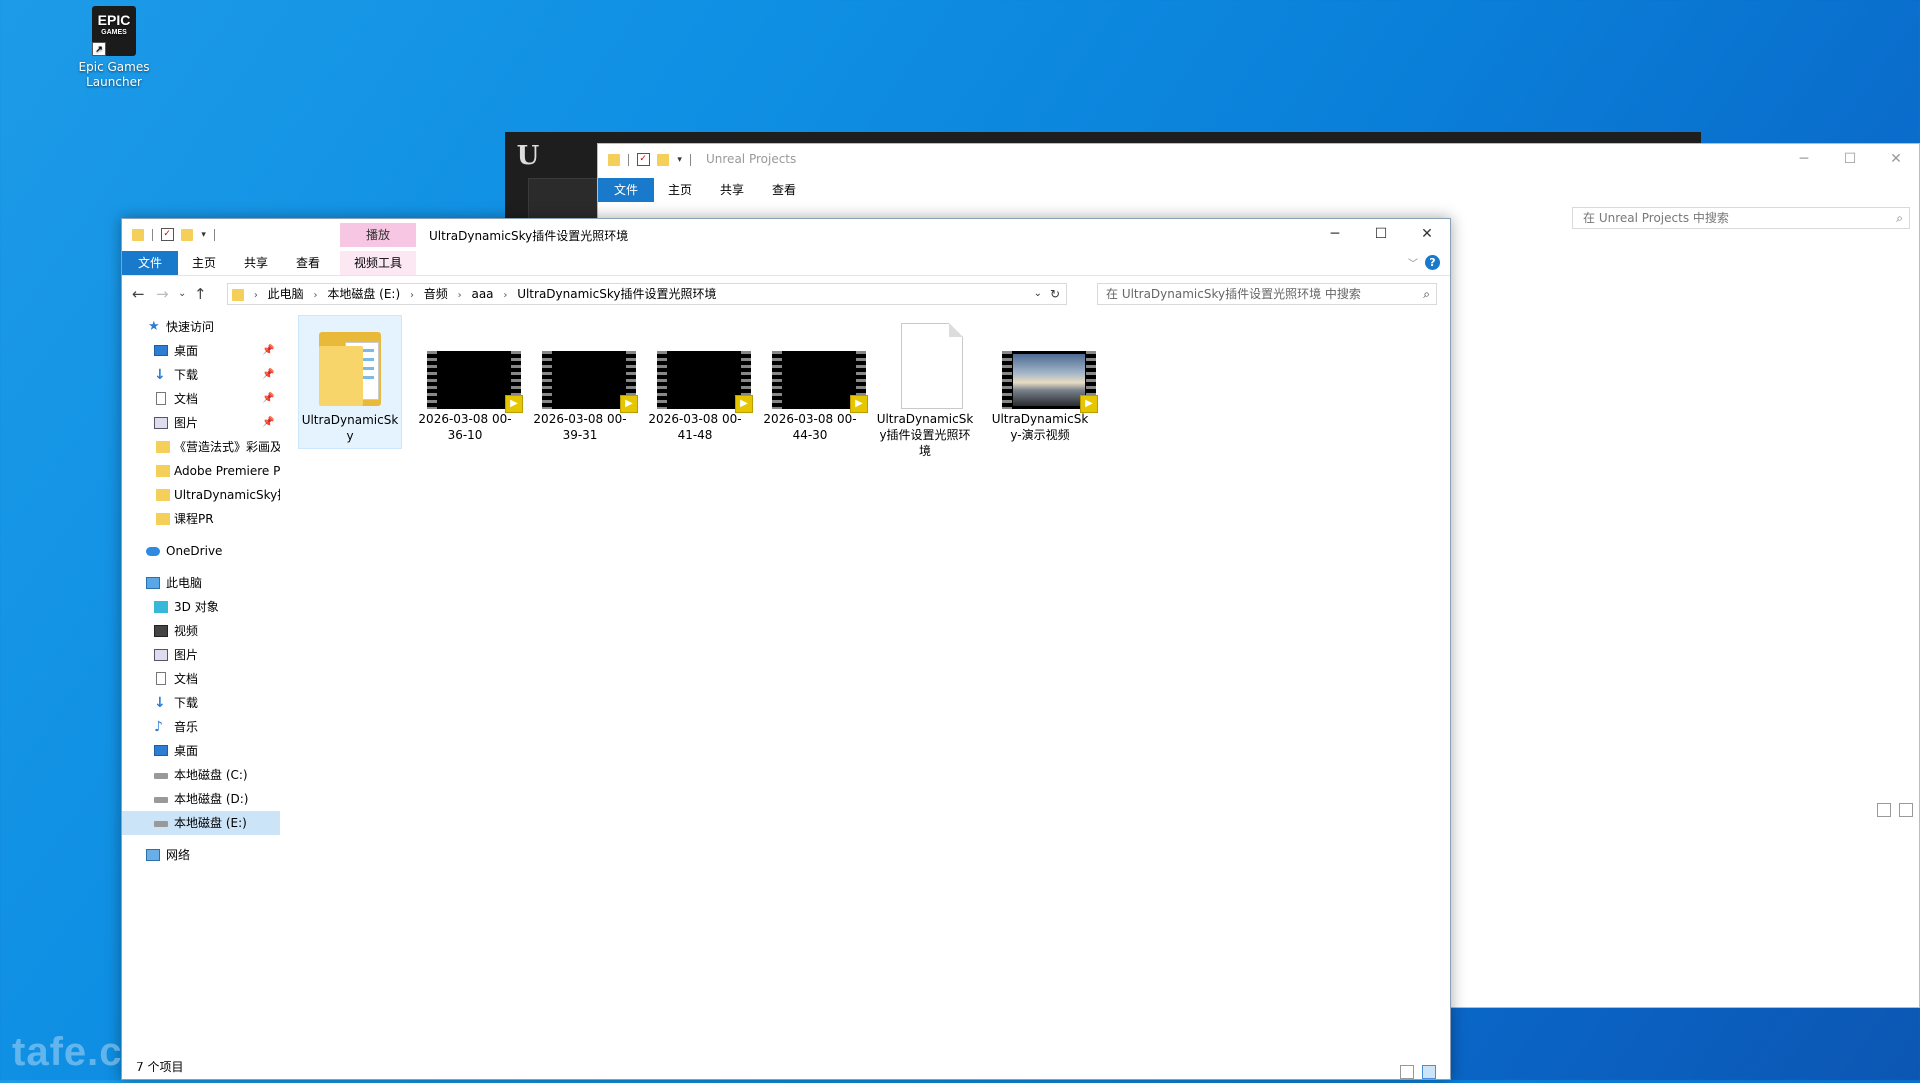 The height and width of the screenshot is (1083, 1920). Describe the element at coordinates (201, 495) in the screenshot. I see `sidebar-item-folder: UltraDynamicSky插` at that location.